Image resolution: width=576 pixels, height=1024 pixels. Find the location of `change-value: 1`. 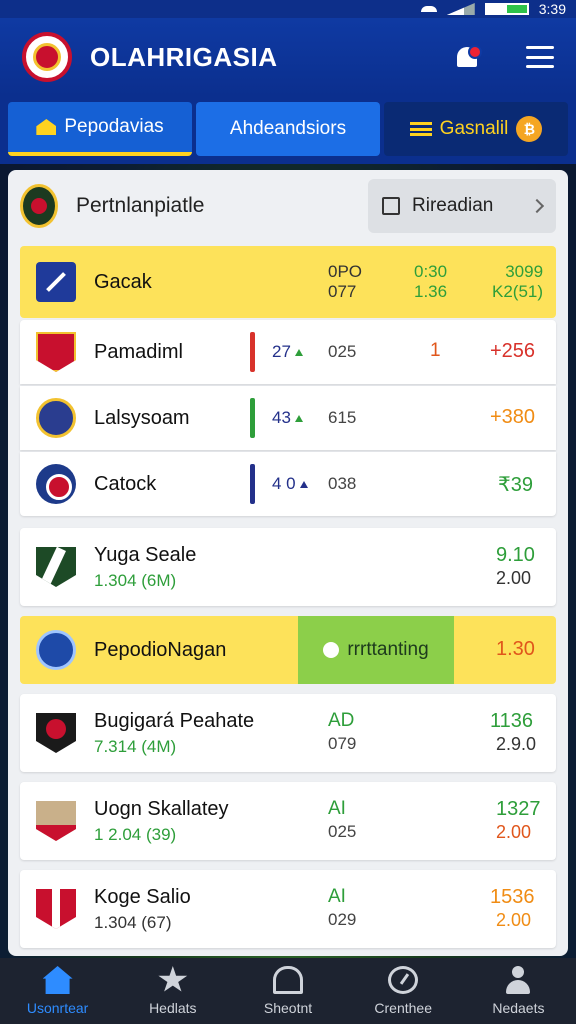

change-value: 1 is located at coordinates (435, 350).